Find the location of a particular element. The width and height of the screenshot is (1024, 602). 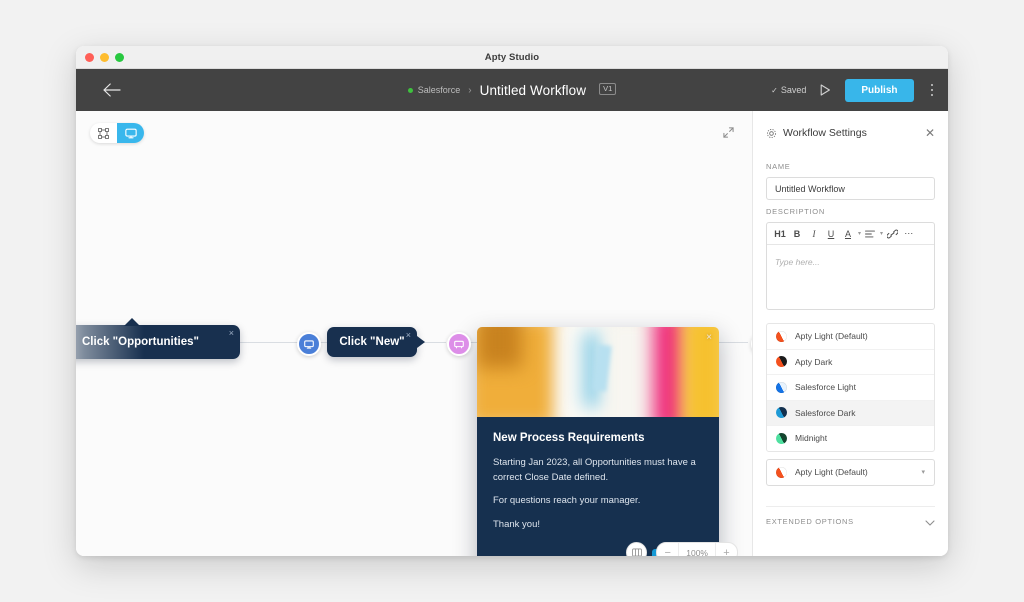

zoom-level-value: 100% is located at coordinates (697, 549).